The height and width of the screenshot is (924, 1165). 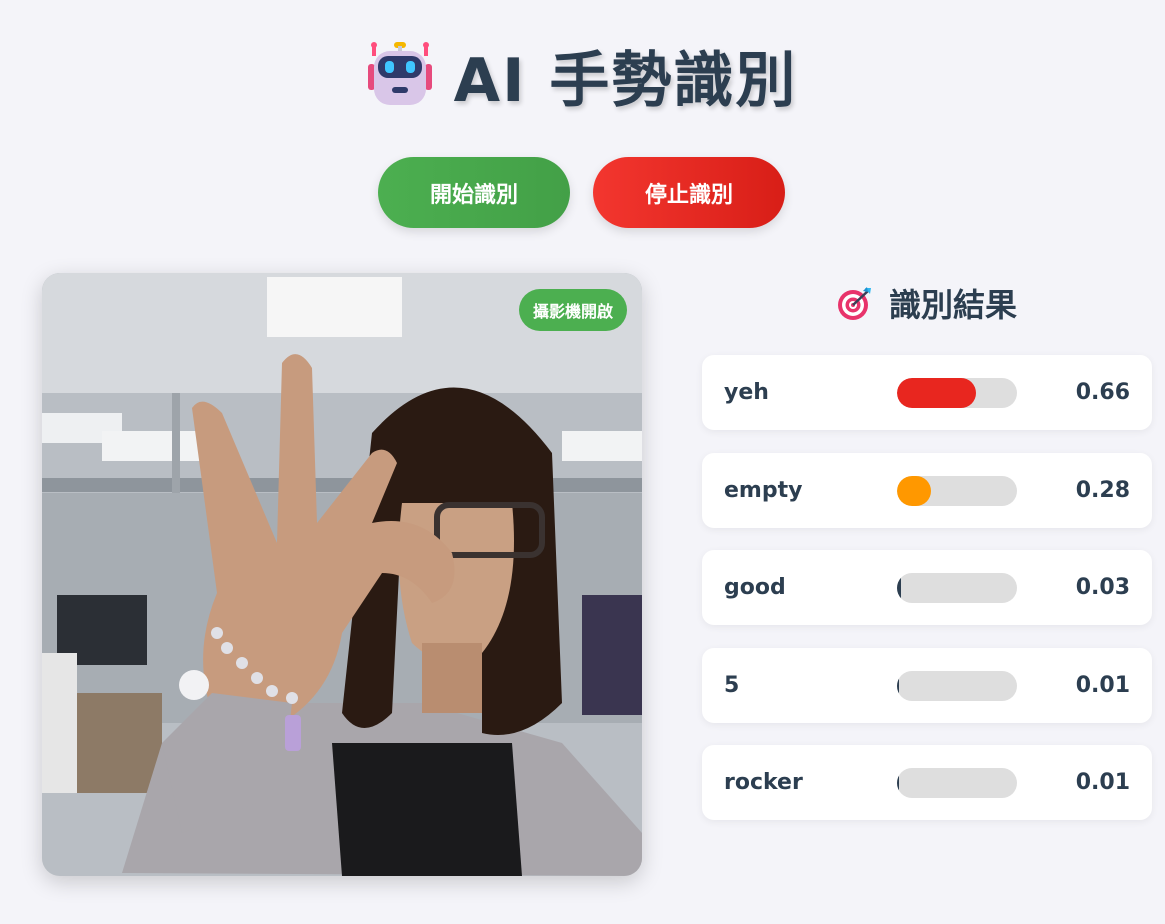 I want to click on result-row-5: 5 0.01, so click(x=927, y=685).